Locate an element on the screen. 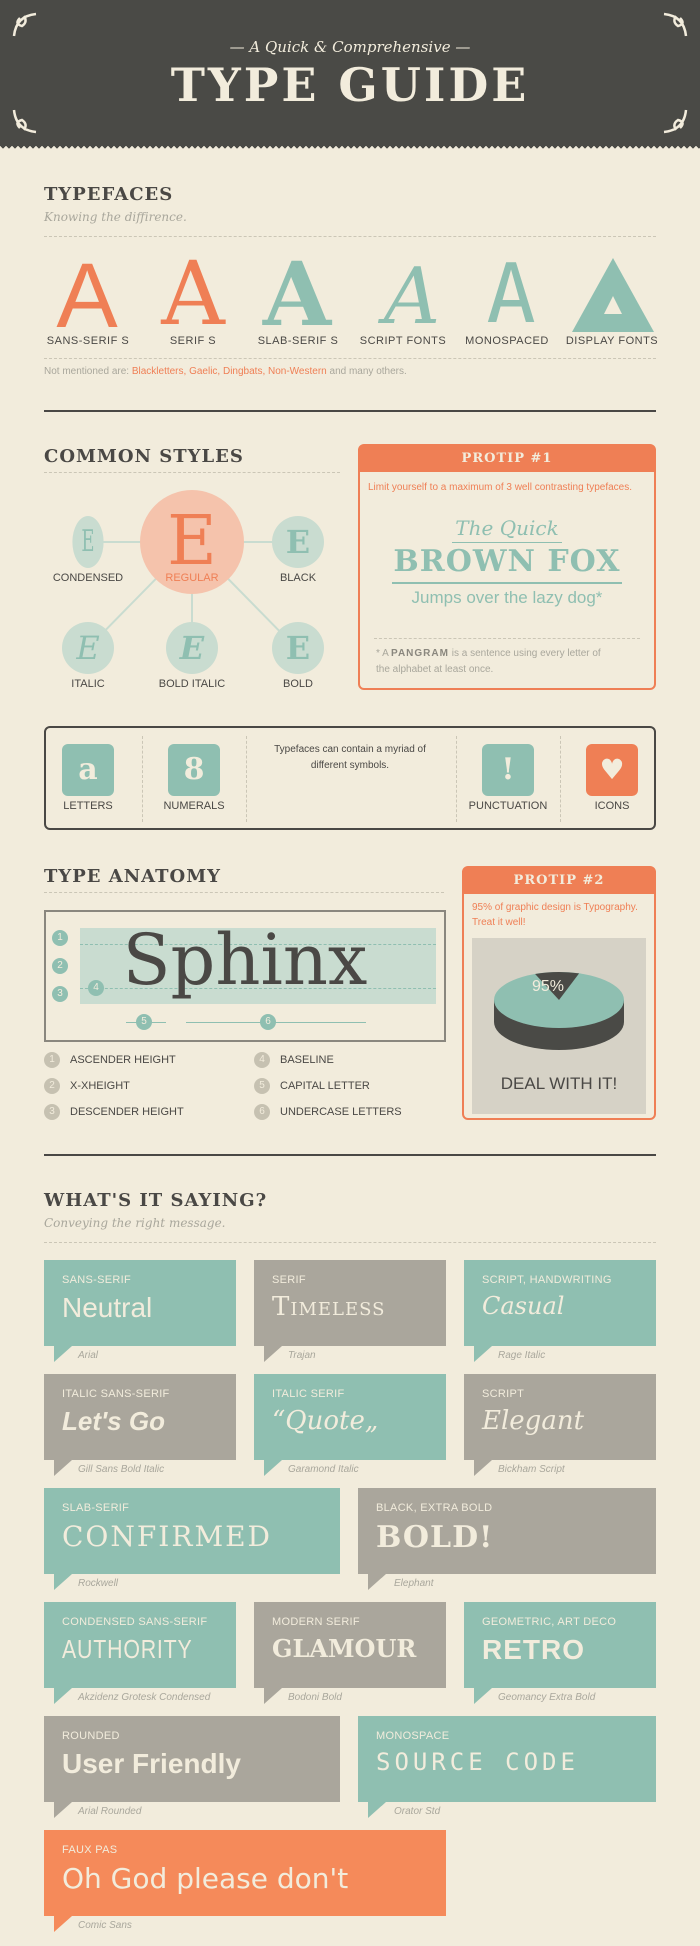 The width and height of the screenshot is (700, 1946). styles-title: COMMON STYLES is located at coordinates (144, 456).